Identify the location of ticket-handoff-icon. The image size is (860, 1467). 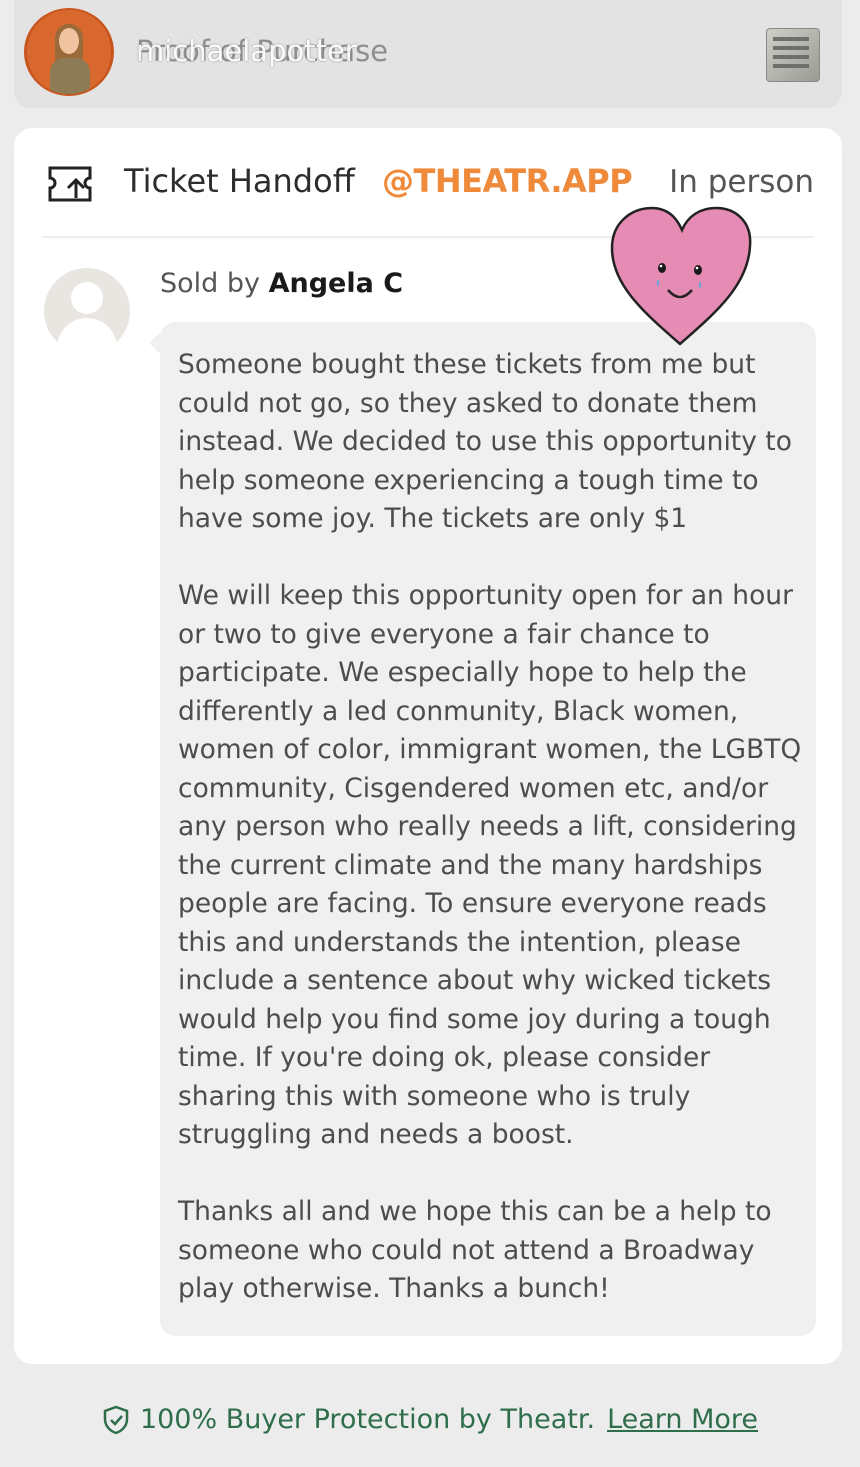
(70, 184).